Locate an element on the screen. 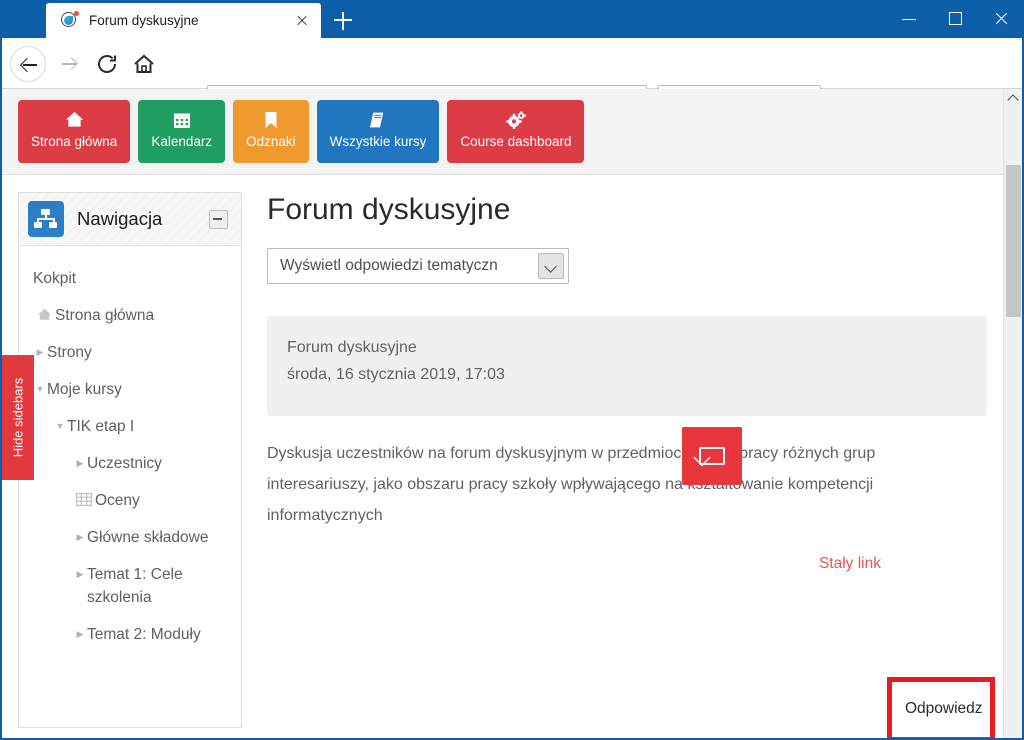 The image size is (1024, 740). browser-tab: Forum dyskusyjne is located at coordinates (183, 20).